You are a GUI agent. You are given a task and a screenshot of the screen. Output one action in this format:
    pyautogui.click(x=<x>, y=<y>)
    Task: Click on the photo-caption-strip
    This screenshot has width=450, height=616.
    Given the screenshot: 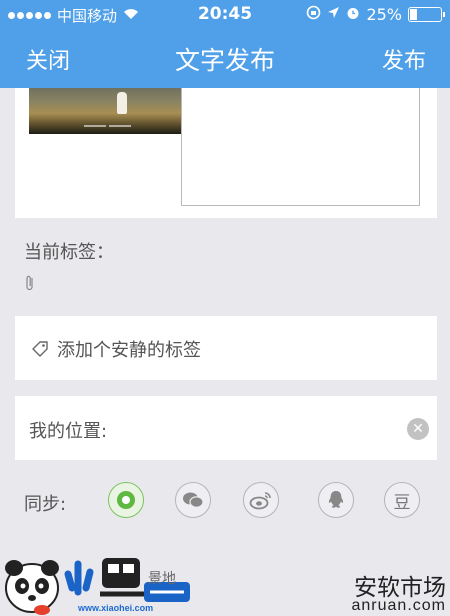 What is the action you would take?
    pyautogui.click(x=107, y=126)
    